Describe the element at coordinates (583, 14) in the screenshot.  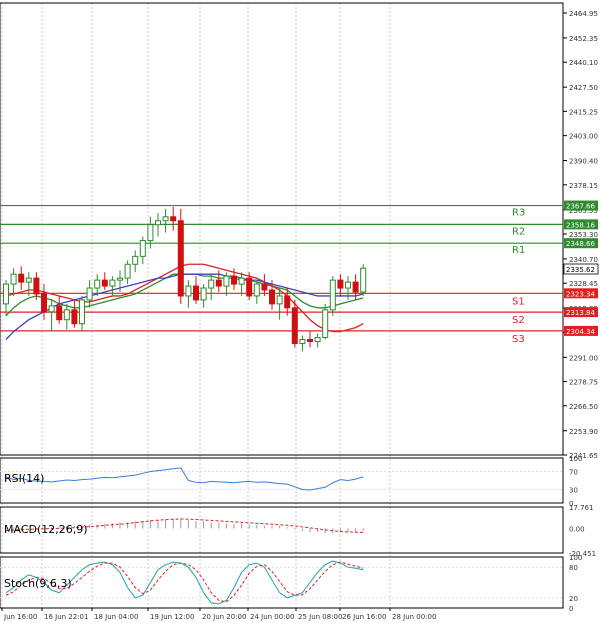
I see `price-tick-label: 2464.95` at that location.